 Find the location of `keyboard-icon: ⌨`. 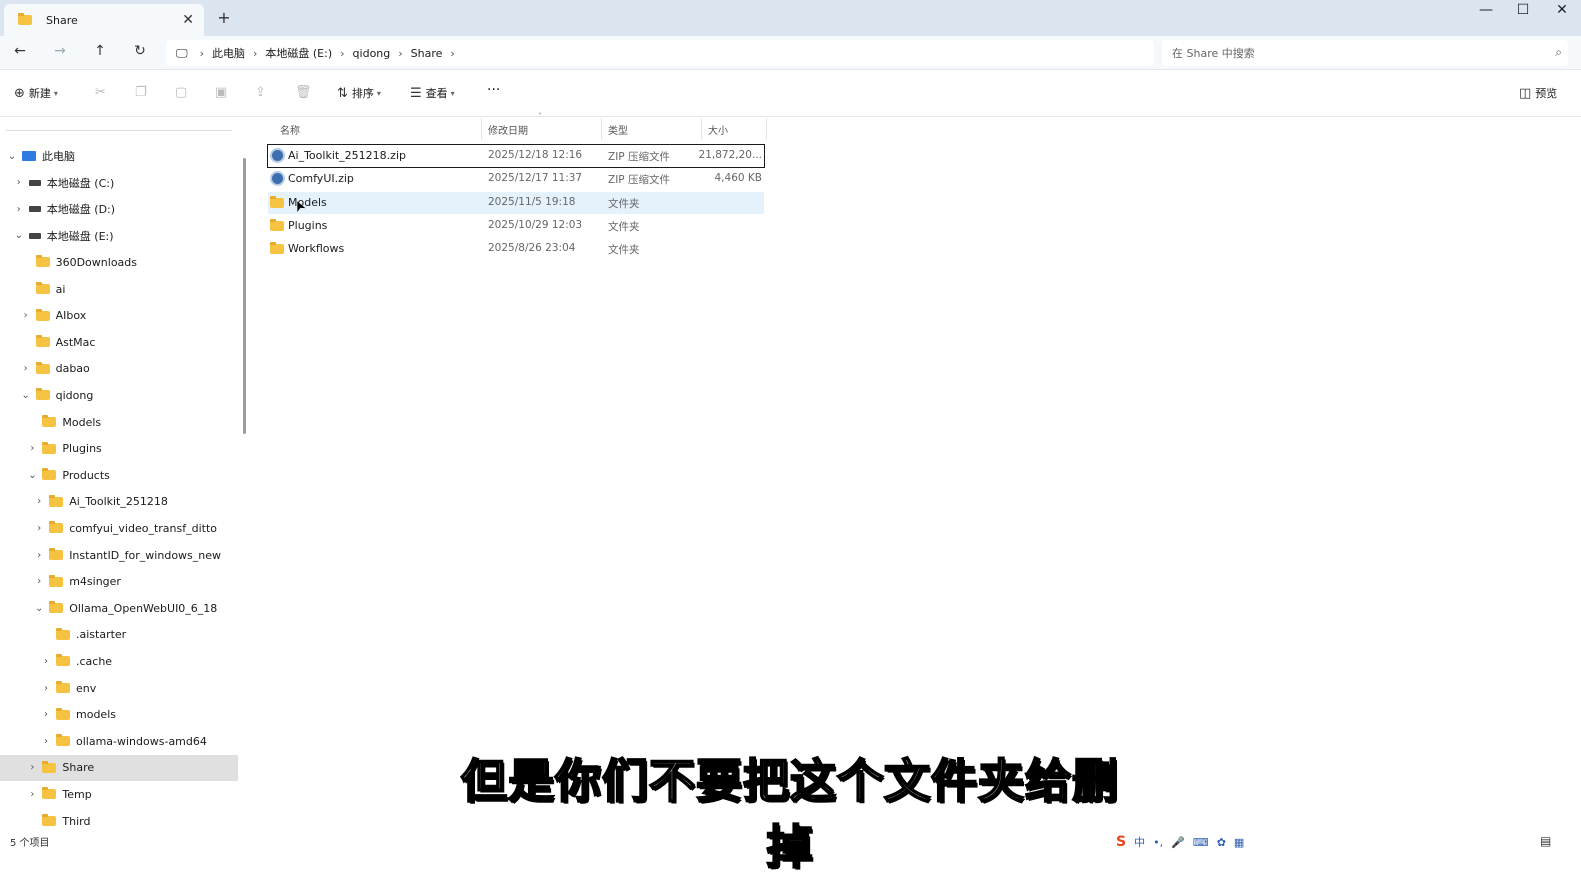

keyboard-icon: ⌨ is located at coordinates (1201, 842).